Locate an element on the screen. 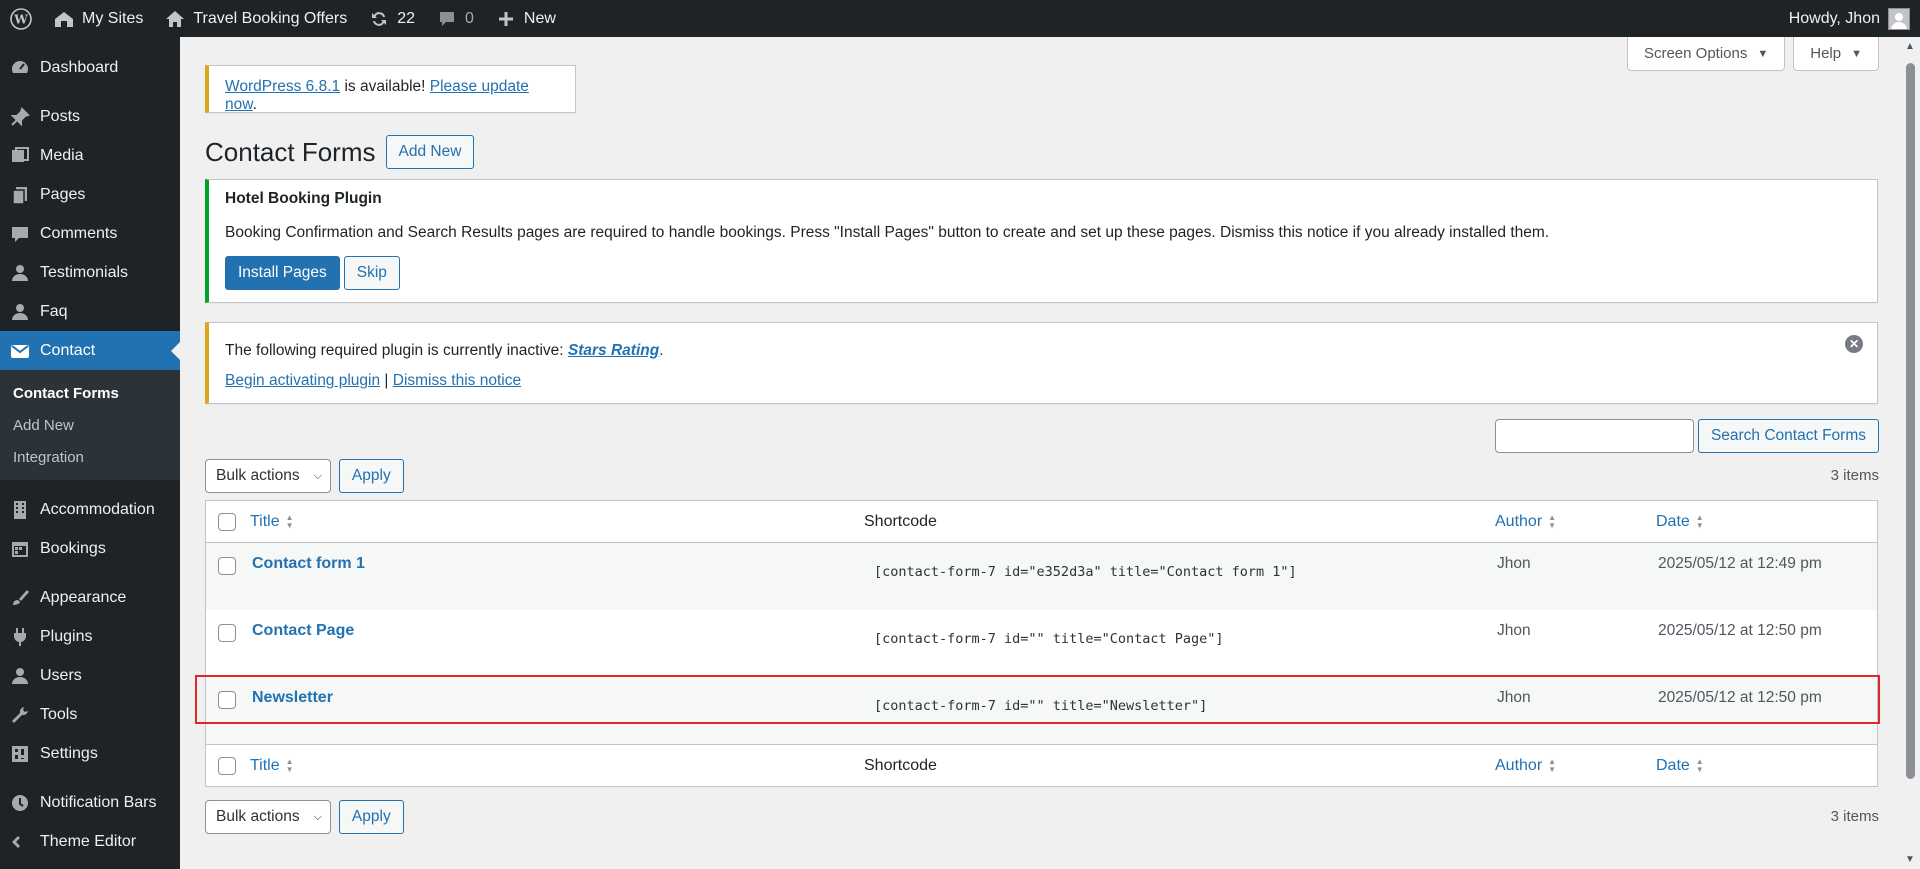  submenu-integration: Integration is located at coordinates (90, 458).